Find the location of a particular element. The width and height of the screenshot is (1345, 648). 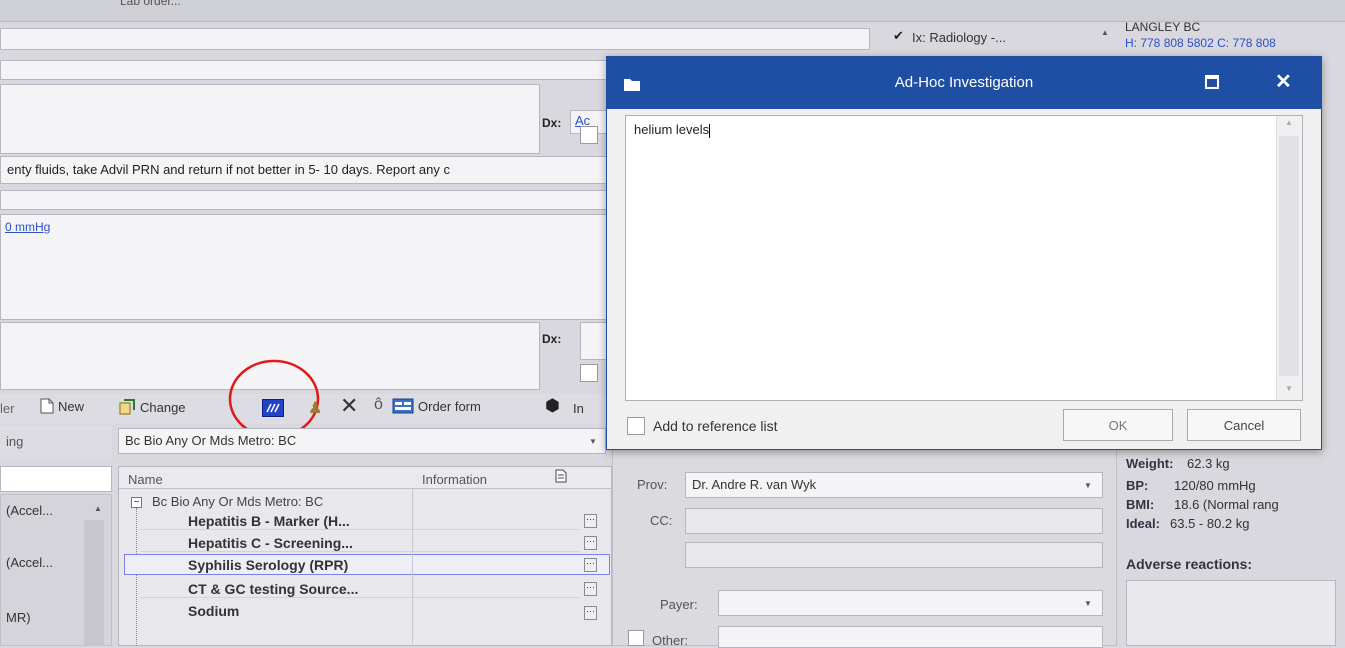

scroll-down-icon: ▼ is located at coordinates (1289, 388).